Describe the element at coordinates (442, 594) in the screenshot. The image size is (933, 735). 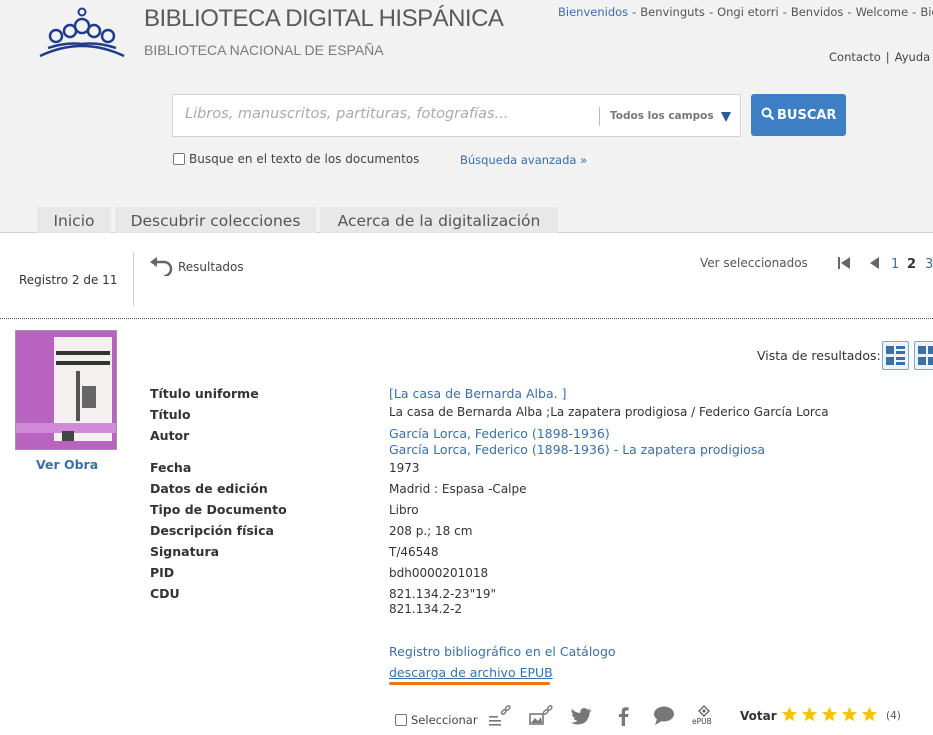
I see `cdu-value-1: 821.134.2-23"19"` at that location.